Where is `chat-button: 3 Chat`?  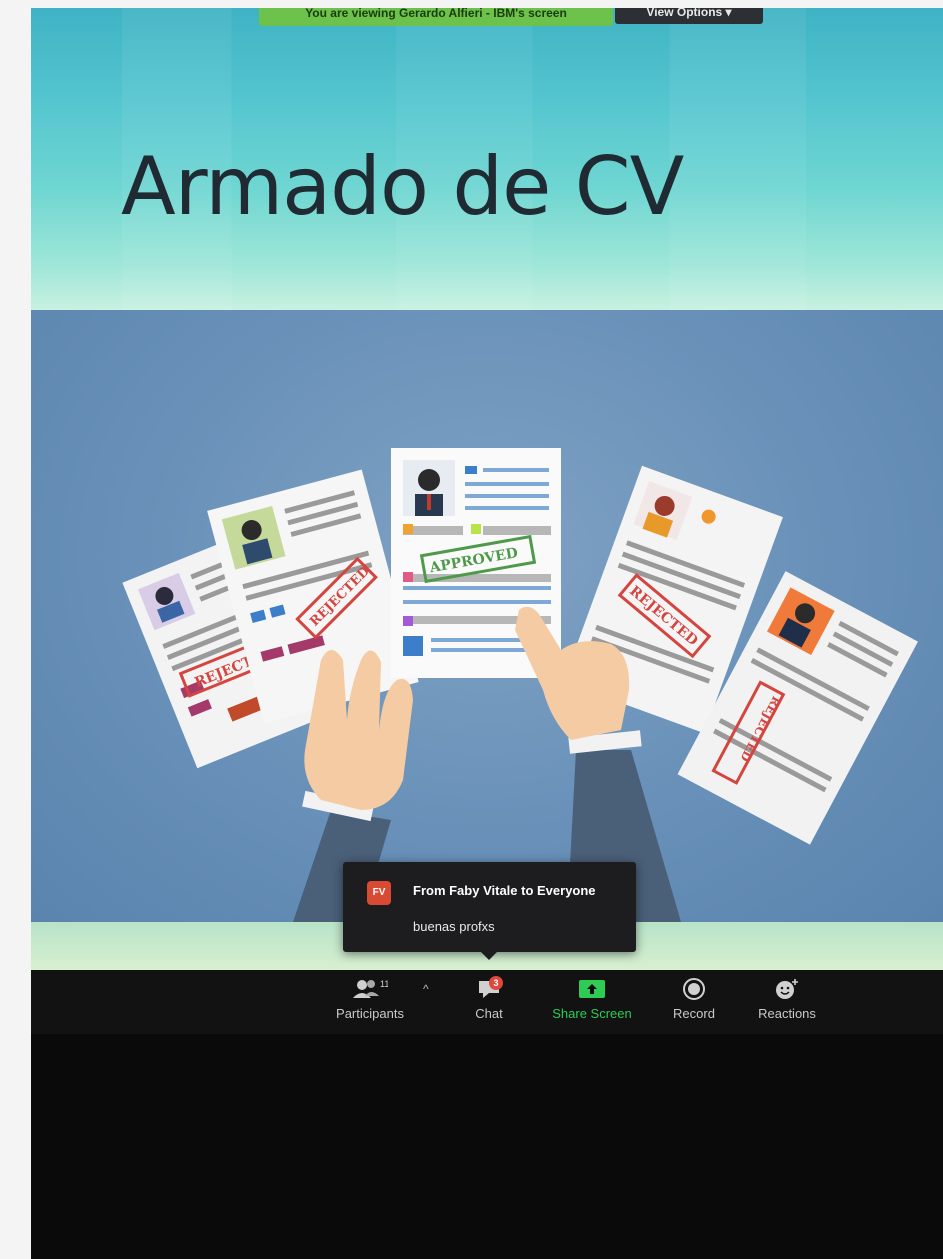
chat-button: 3 Chat is located at coordinates (489, 998).